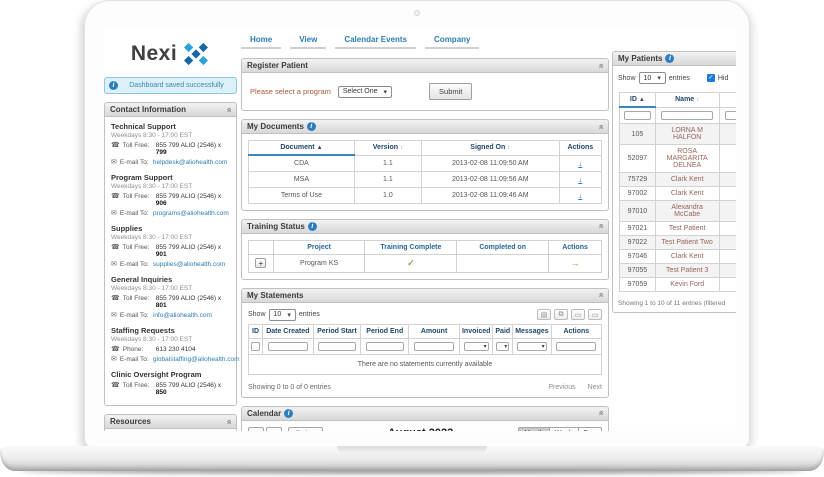  Describe the element at coordinates (575, 263) in the screenshot. I see `go-arrow-icon: →` at that location.